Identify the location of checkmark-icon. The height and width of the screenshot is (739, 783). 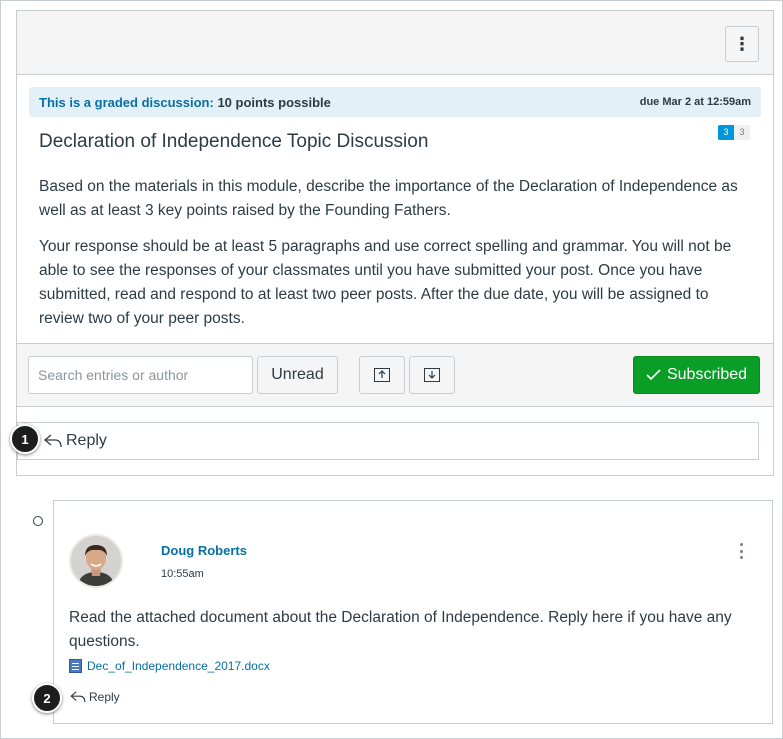
(653, 375).